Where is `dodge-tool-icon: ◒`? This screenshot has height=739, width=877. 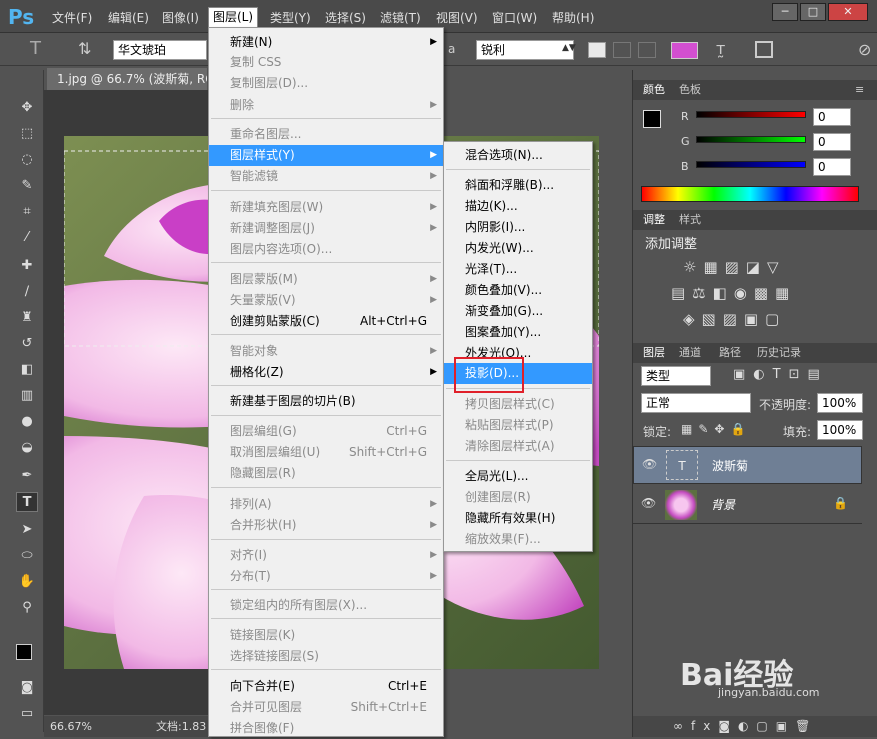
dodge-tool-icon: ◒ is located at coordinates (27, 448).